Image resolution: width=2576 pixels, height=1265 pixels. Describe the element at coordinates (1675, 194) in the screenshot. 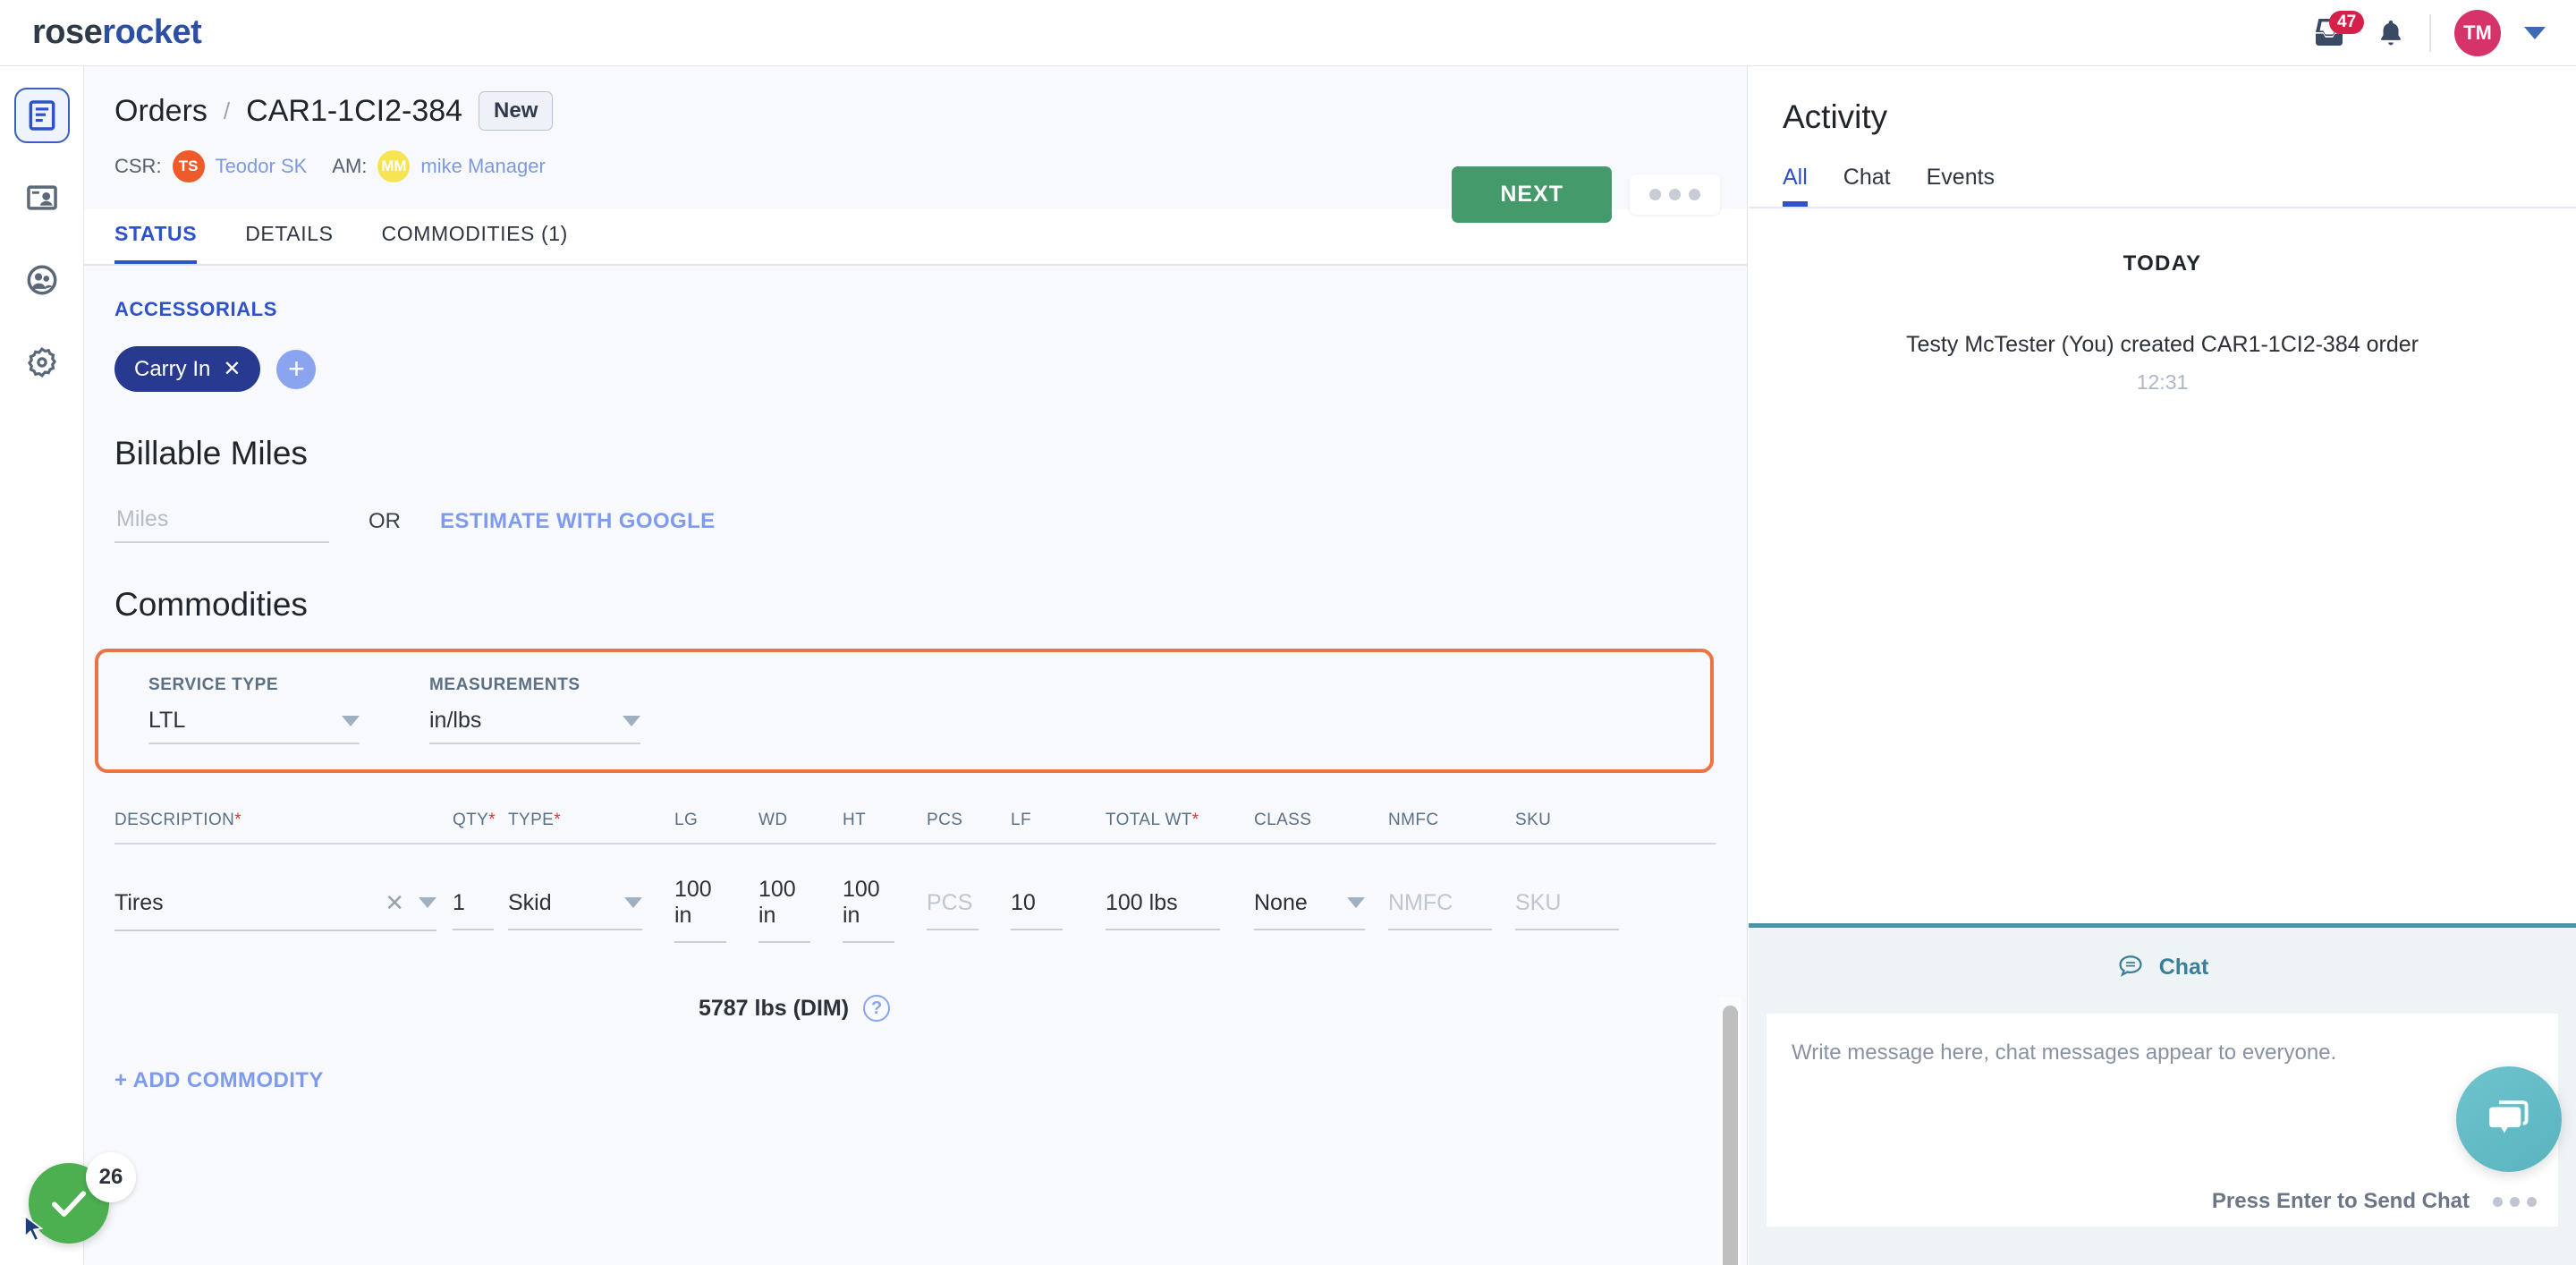

I see `more-options-button` at that location.